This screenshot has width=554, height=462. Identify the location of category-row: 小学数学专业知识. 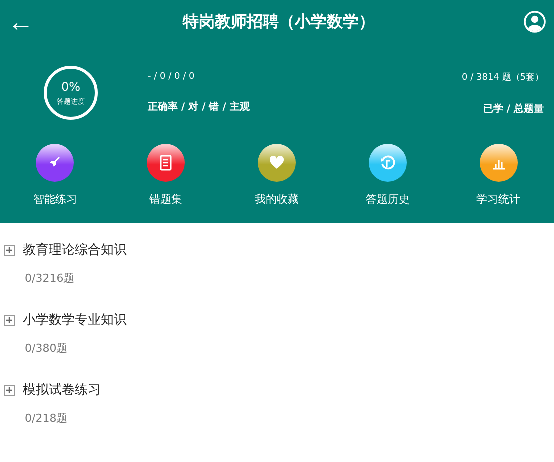
(65, 320).